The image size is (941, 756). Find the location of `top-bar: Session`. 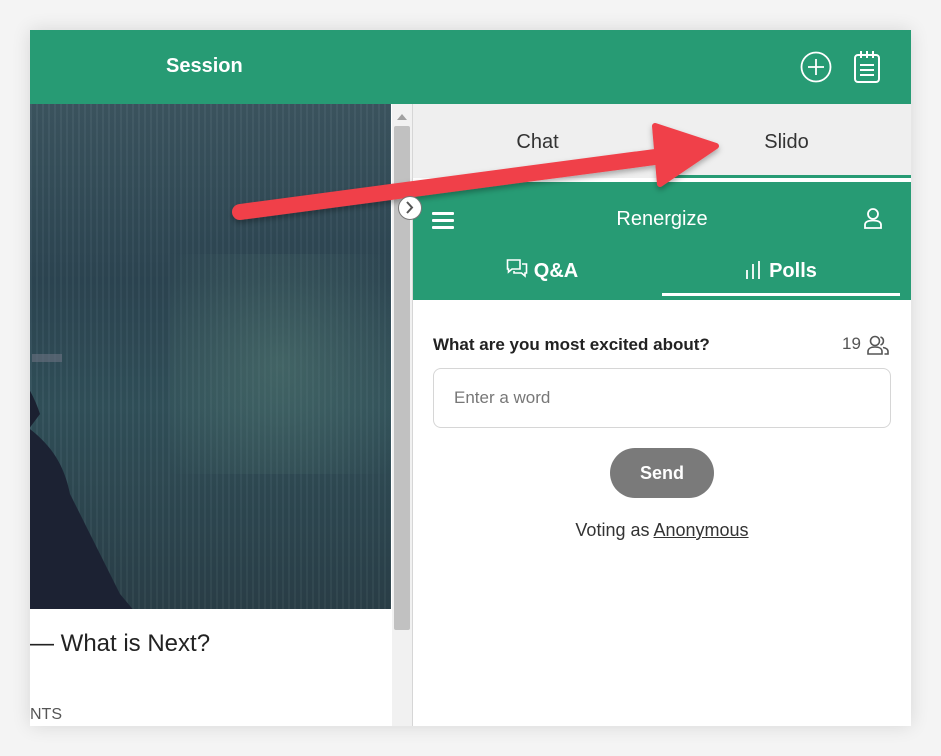

top-bar: Session is located at coordinates (470, 67).